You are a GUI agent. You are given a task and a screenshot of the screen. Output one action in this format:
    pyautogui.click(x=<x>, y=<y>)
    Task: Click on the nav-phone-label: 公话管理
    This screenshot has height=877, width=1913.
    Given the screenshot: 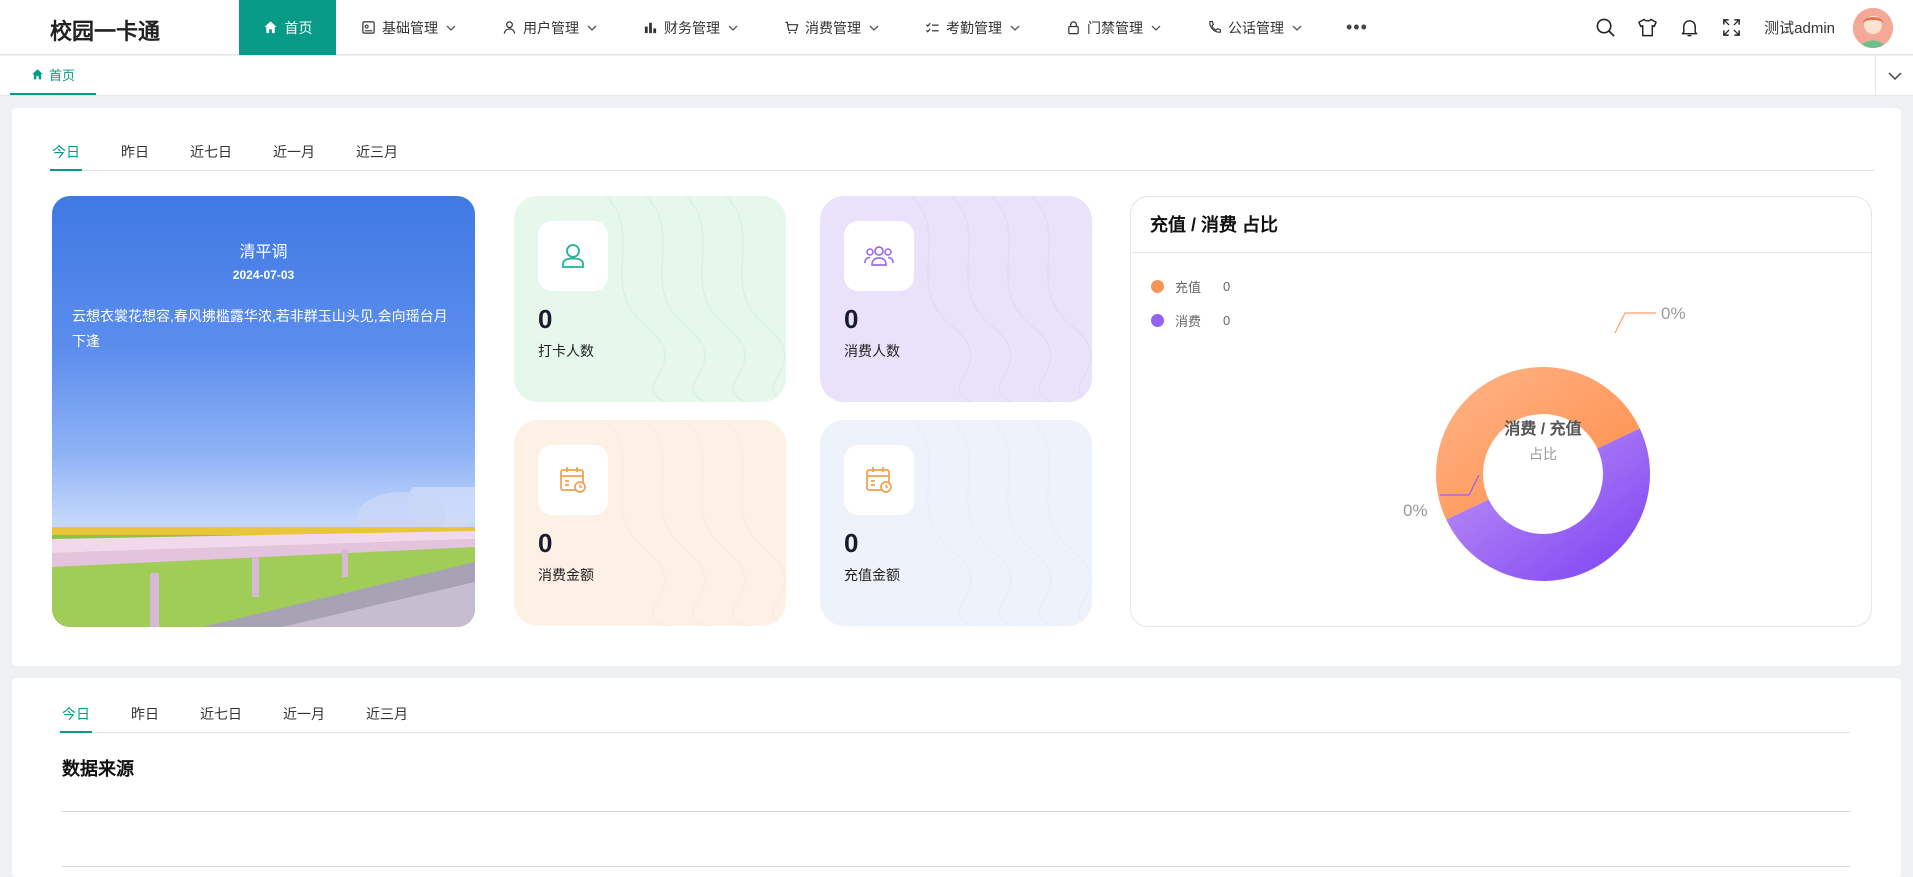 What is the action you would take?
    pyautogui.click(x=1256, y=27)
    